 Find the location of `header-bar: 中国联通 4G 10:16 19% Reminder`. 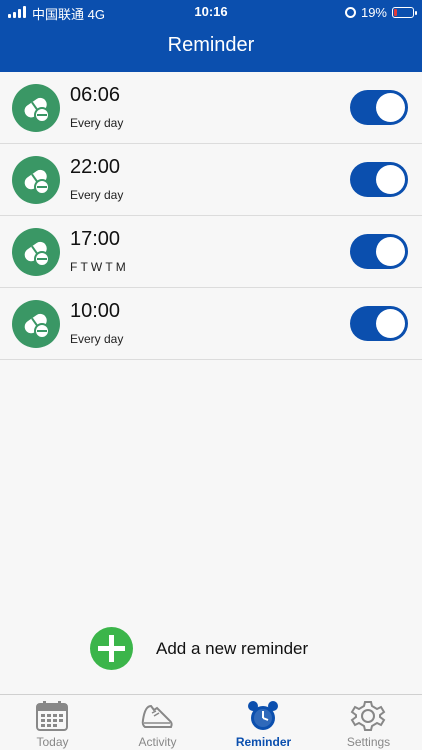

header-bar: 中国联通 4G 10:16 19% Reminder is located at coordinates (211, 36).